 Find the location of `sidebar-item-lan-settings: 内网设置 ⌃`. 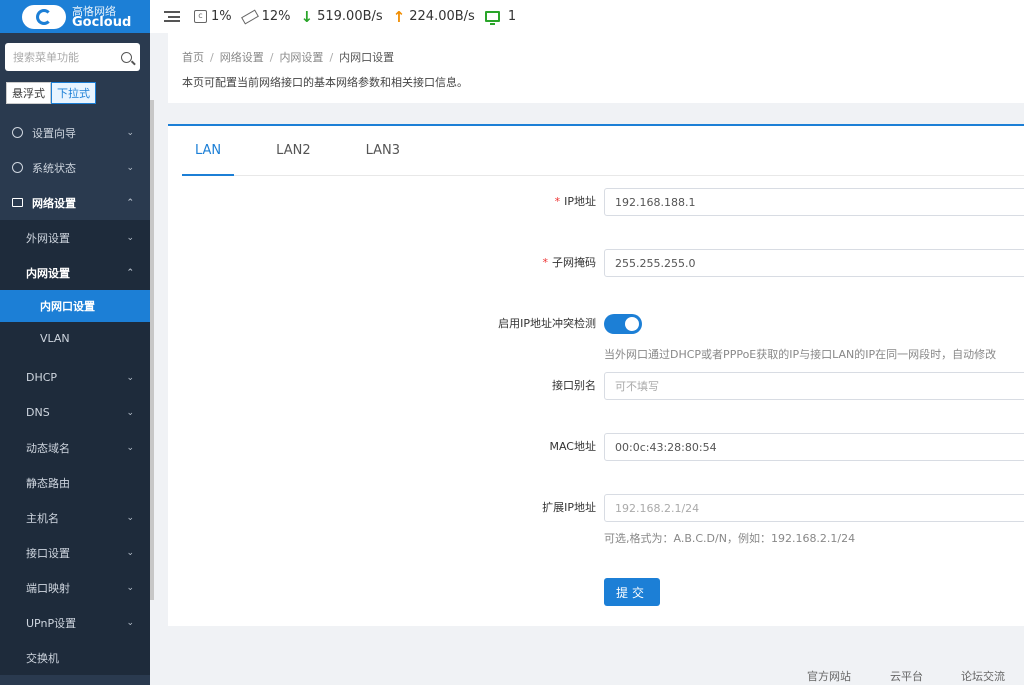

sidebar-item-lan-settings: 内网设置 ⌃ is located at coordinates (75, 272).